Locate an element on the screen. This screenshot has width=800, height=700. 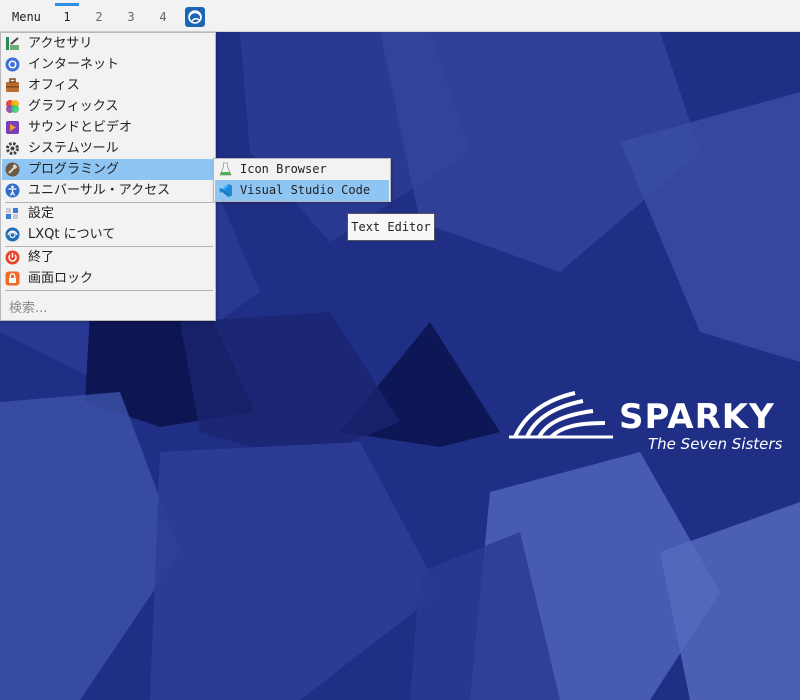
menu-item-label: 設定 is located at coordinates (41, 213).